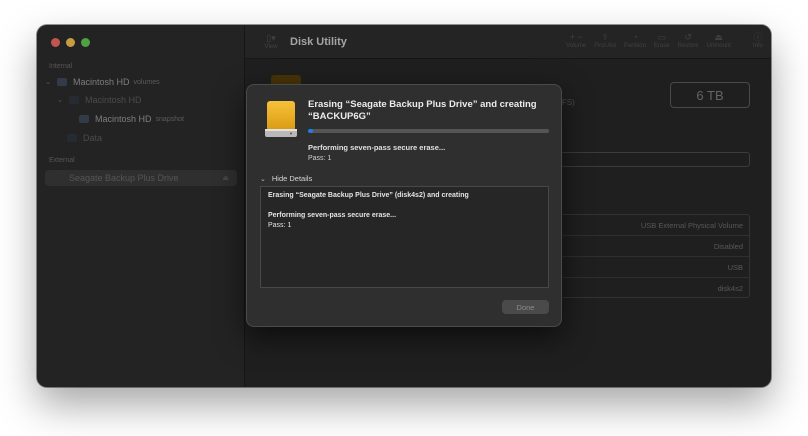  I want to click on done-button: Done, so click(525, 307).